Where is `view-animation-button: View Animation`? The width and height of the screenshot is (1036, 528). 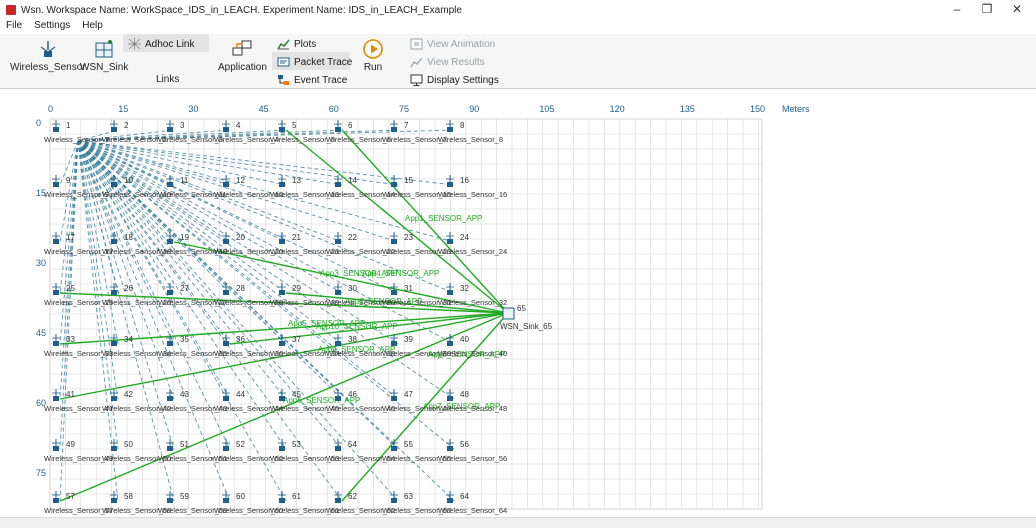 view-animation-button: View Animation is located at coordinates (452, 44).